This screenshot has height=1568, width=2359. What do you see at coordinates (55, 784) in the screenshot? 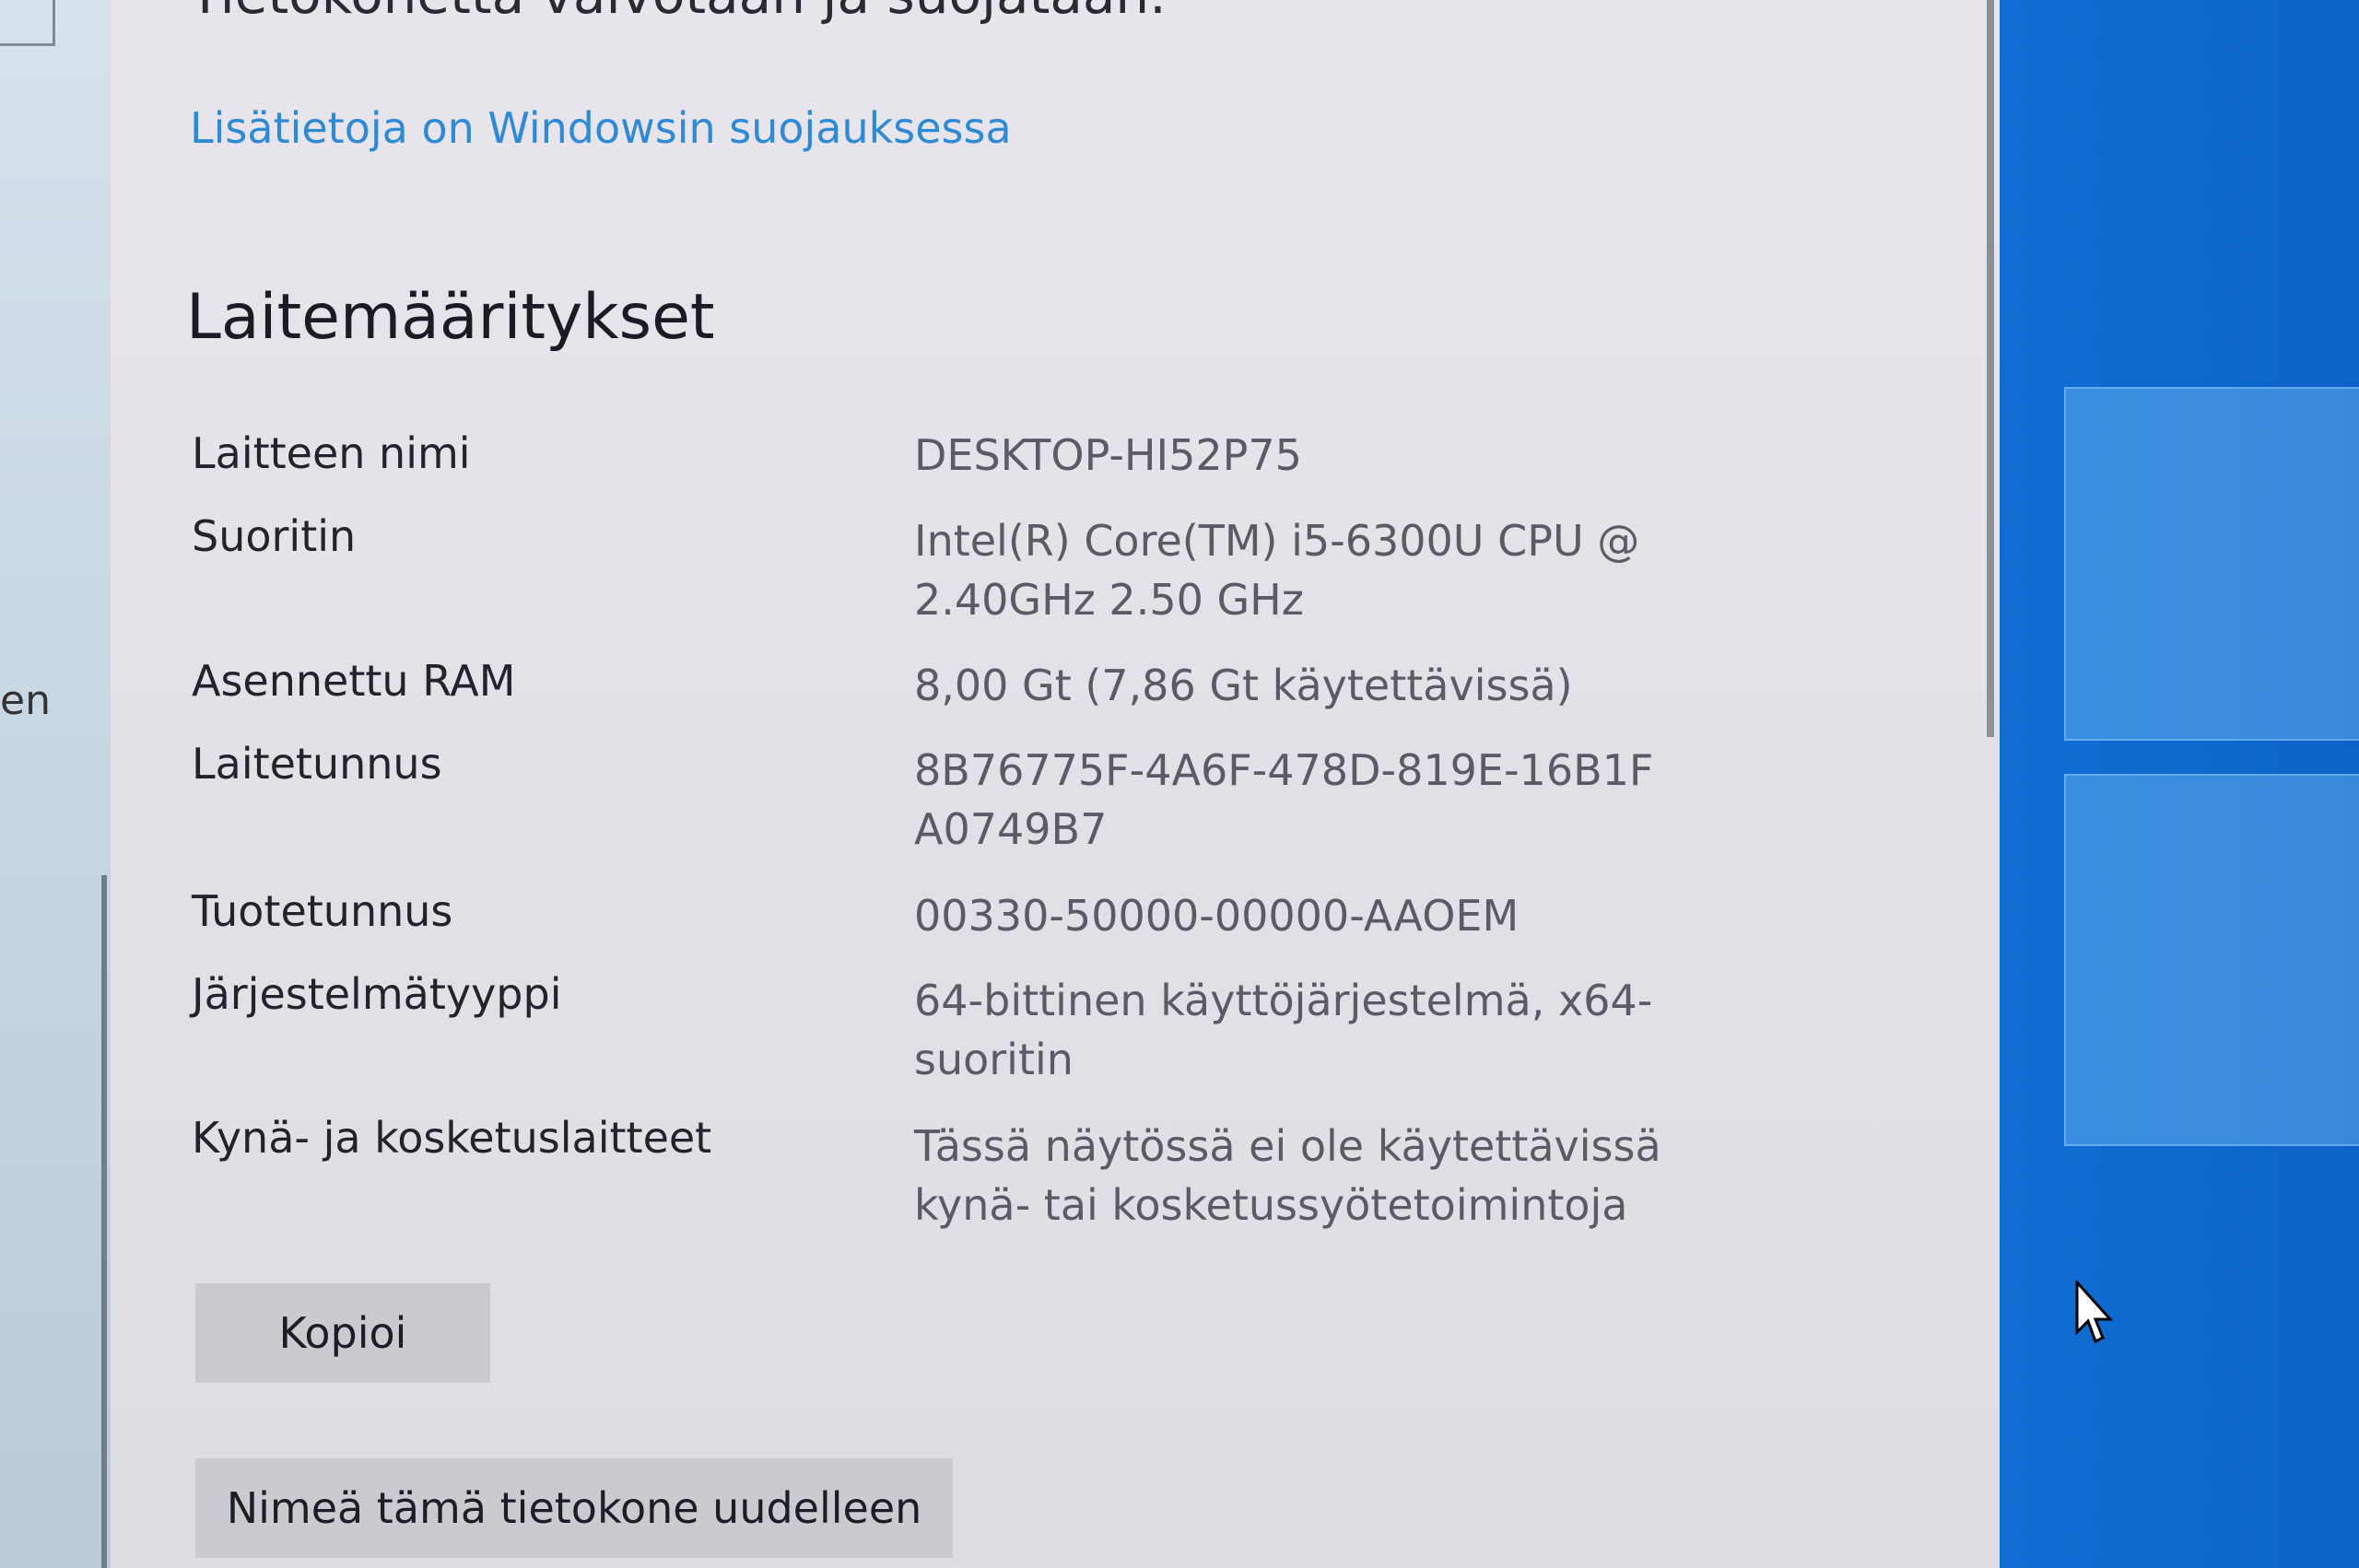
I see `left-sidebar-edge: en` at bounding box center [55, 784].